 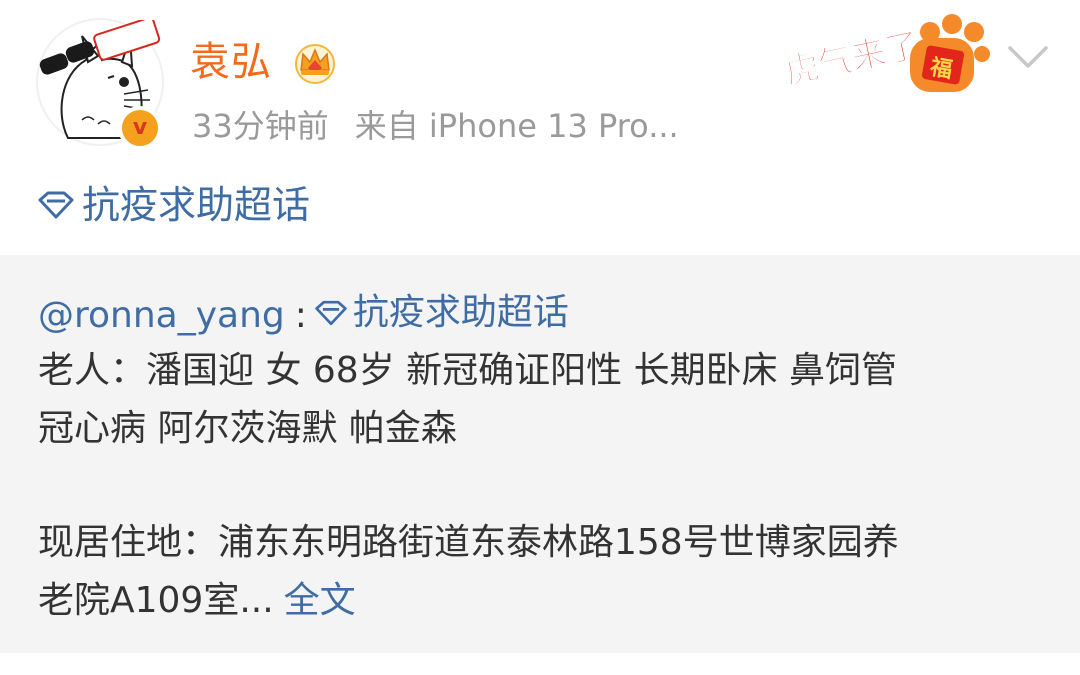 I want to click on repost-text-line-2: 冠心病 阿尔茨海默 帕金森, so click(x=247, y=428).